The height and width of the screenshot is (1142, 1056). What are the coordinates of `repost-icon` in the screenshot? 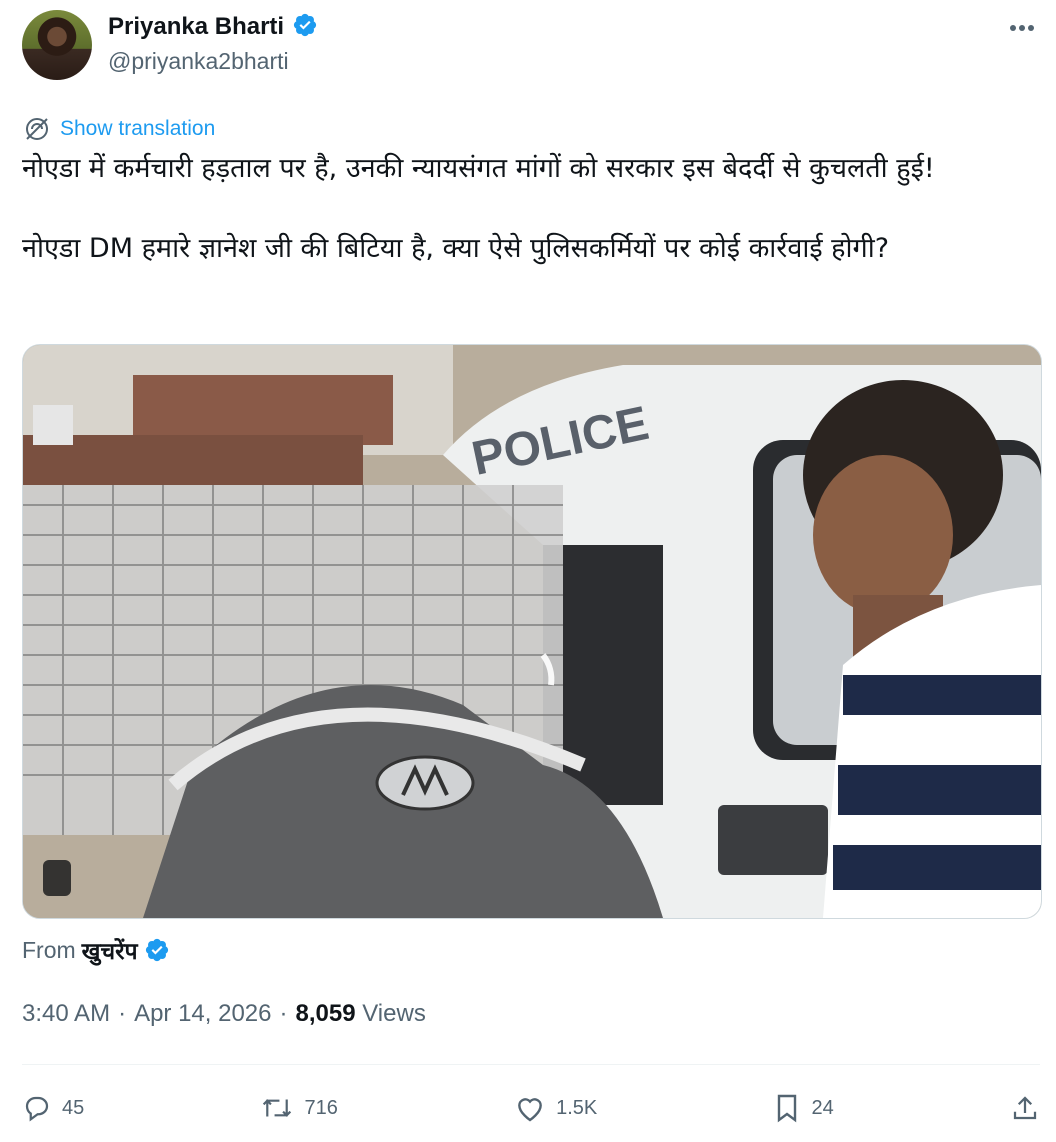 It's located at (277, 1108).